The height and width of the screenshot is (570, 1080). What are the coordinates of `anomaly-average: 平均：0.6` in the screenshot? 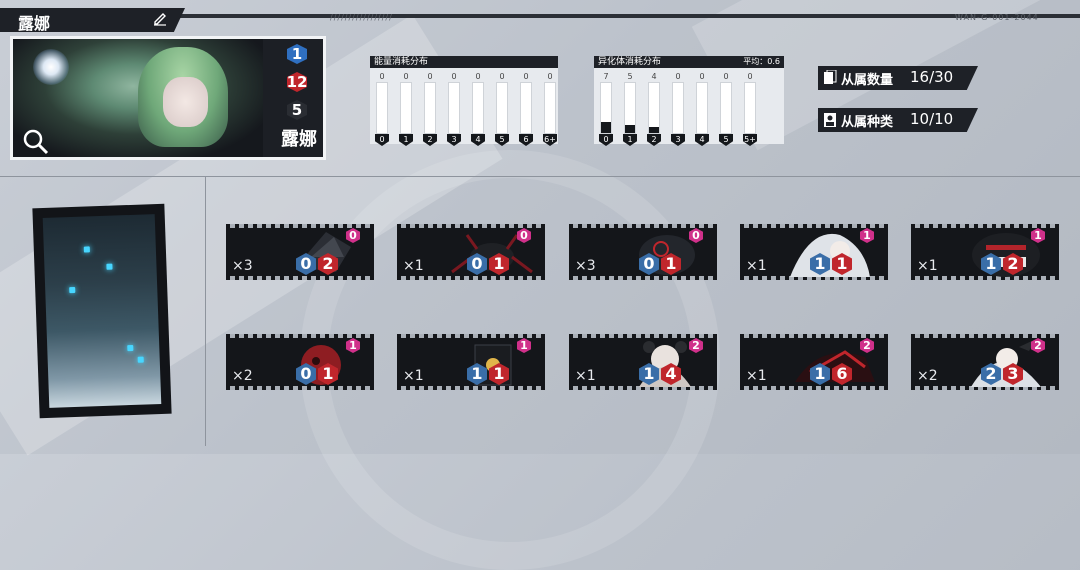 It's located at (761, 61).